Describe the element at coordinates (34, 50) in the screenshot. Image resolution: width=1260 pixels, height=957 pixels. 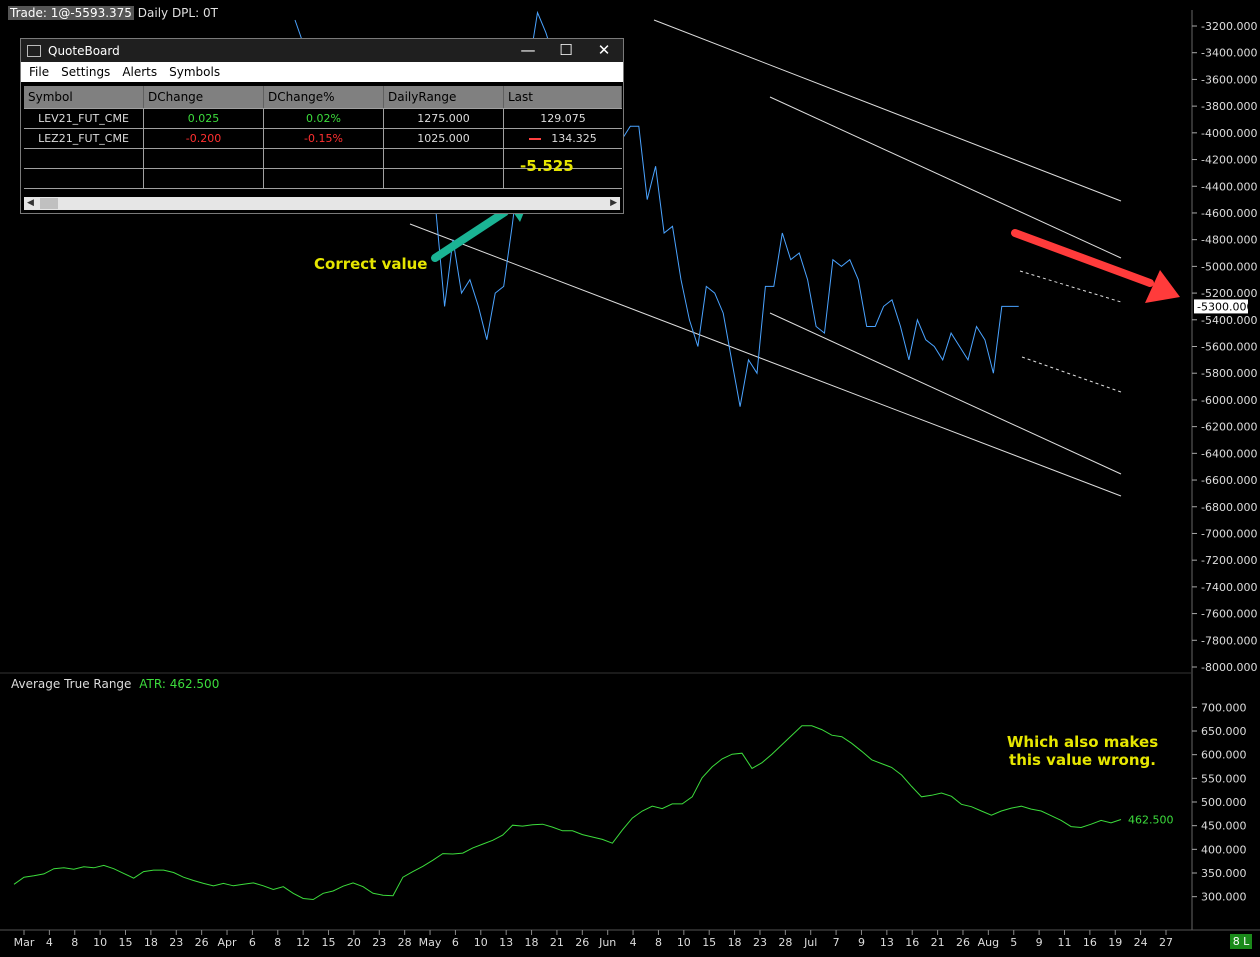
I see `app-window-icon` at that location.